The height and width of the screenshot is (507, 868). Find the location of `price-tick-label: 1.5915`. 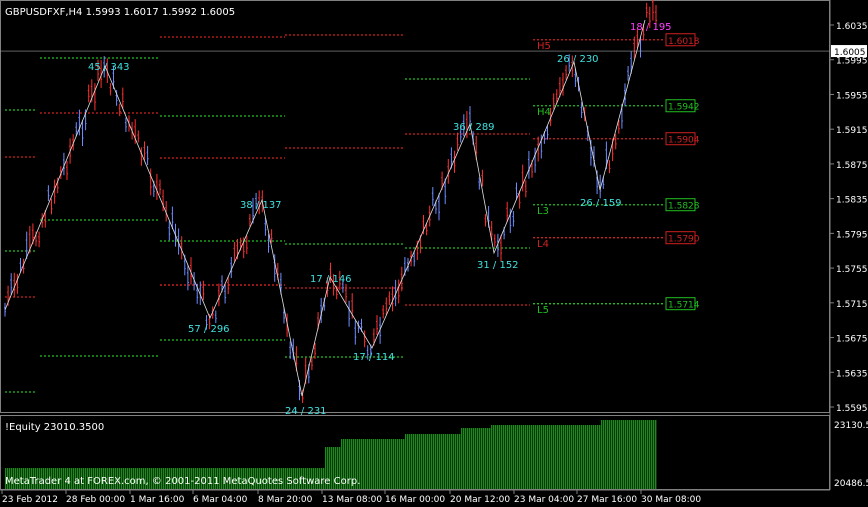

price-tick-label: 1.5915 is located at coordinates (852, 131).